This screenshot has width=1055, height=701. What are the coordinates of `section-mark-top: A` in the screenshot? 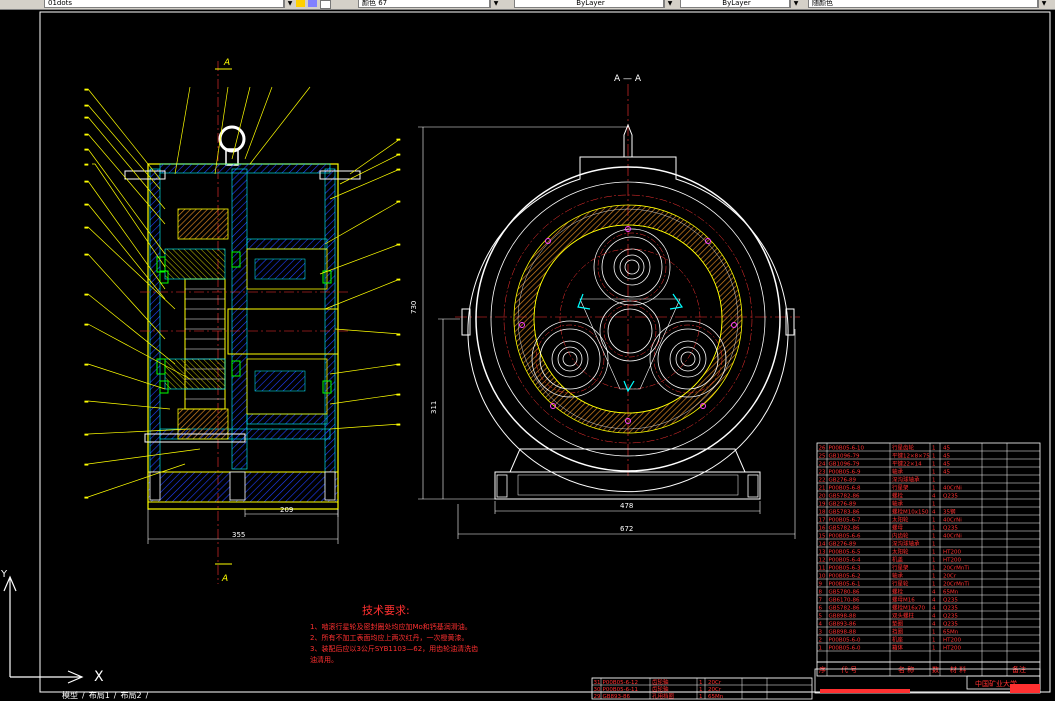 It's located at (226, 63).